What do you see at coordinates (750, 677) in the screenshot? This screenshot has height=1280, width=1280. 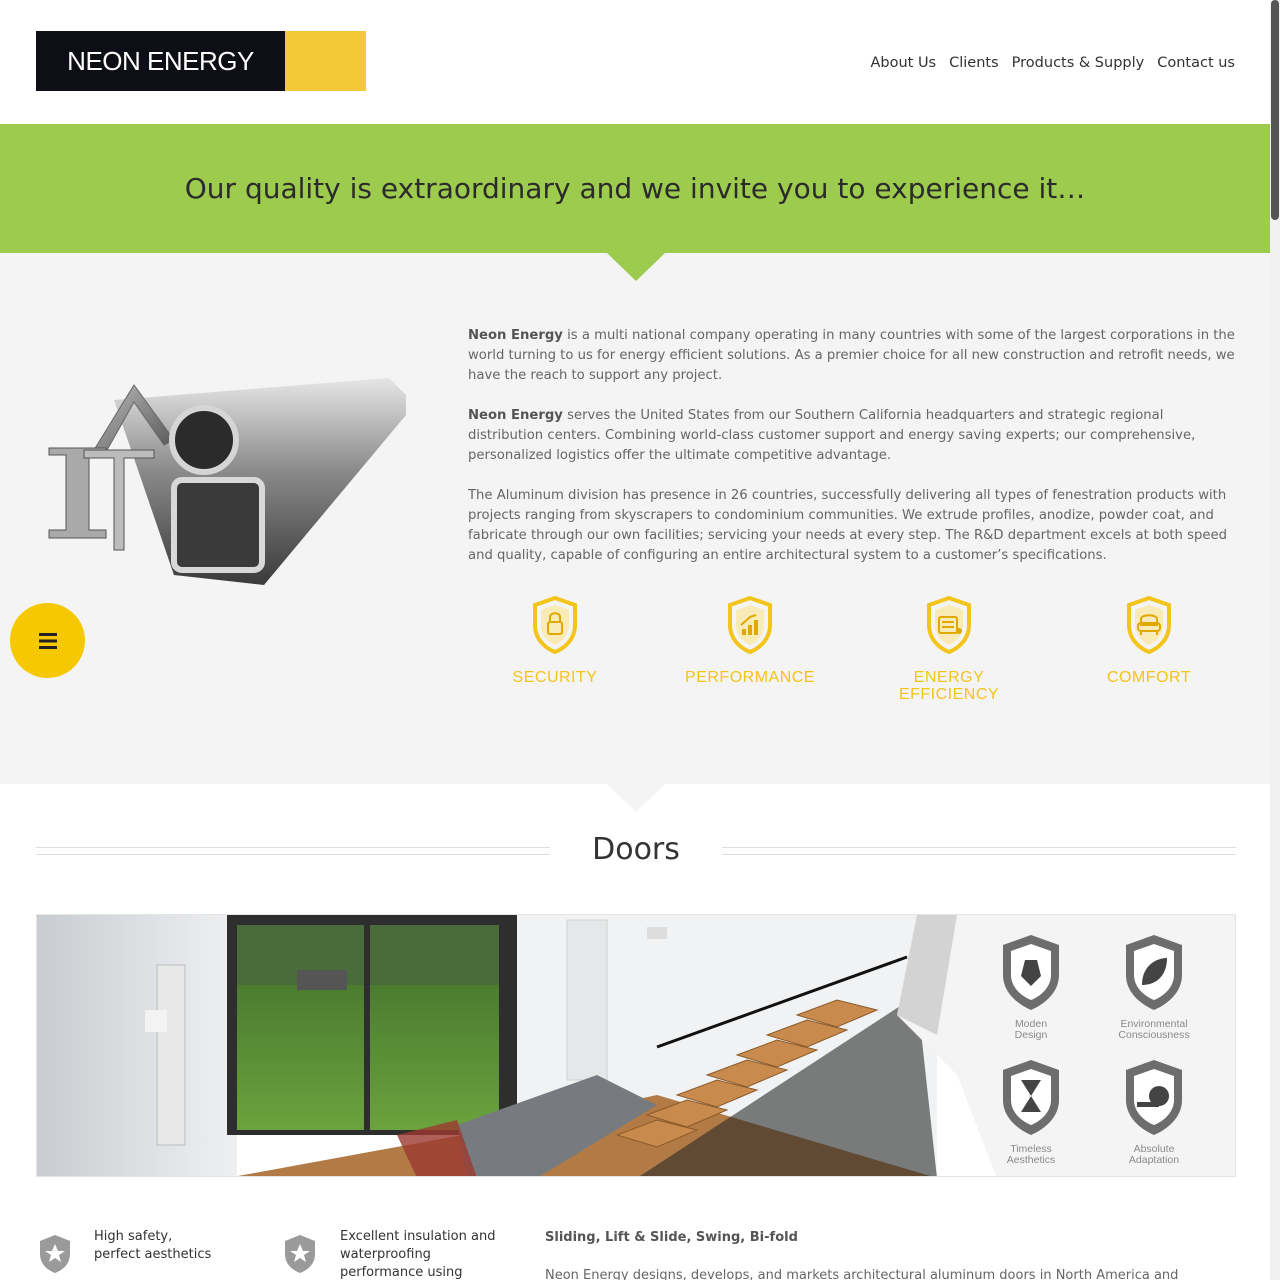 I see `feature-label: PERFORMANCE` at bounding box center [750, 677].